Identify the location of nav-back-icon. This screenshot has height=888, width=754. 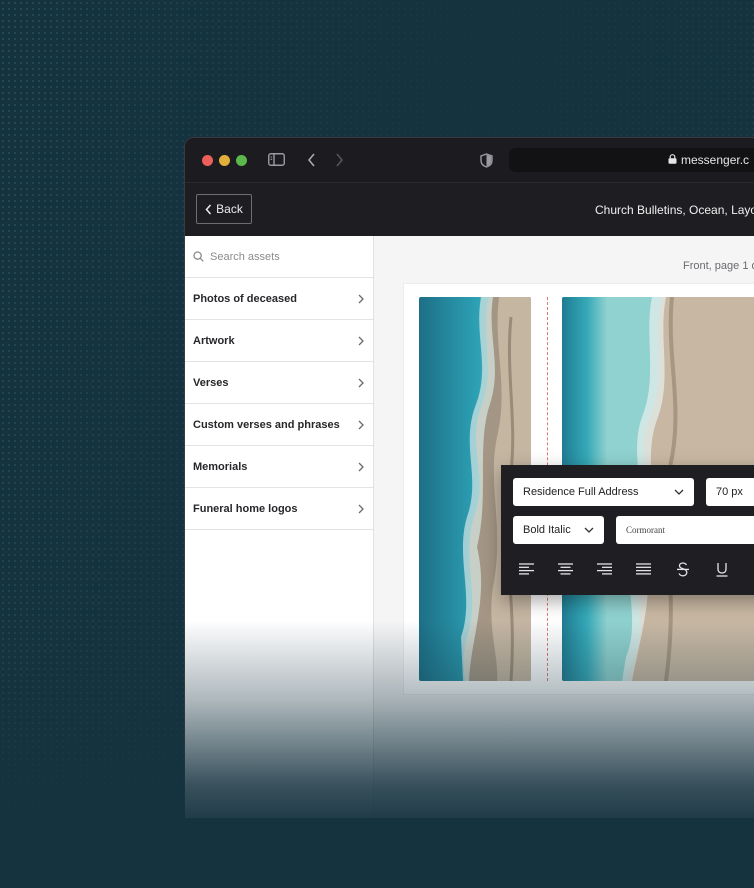
(311, 162).